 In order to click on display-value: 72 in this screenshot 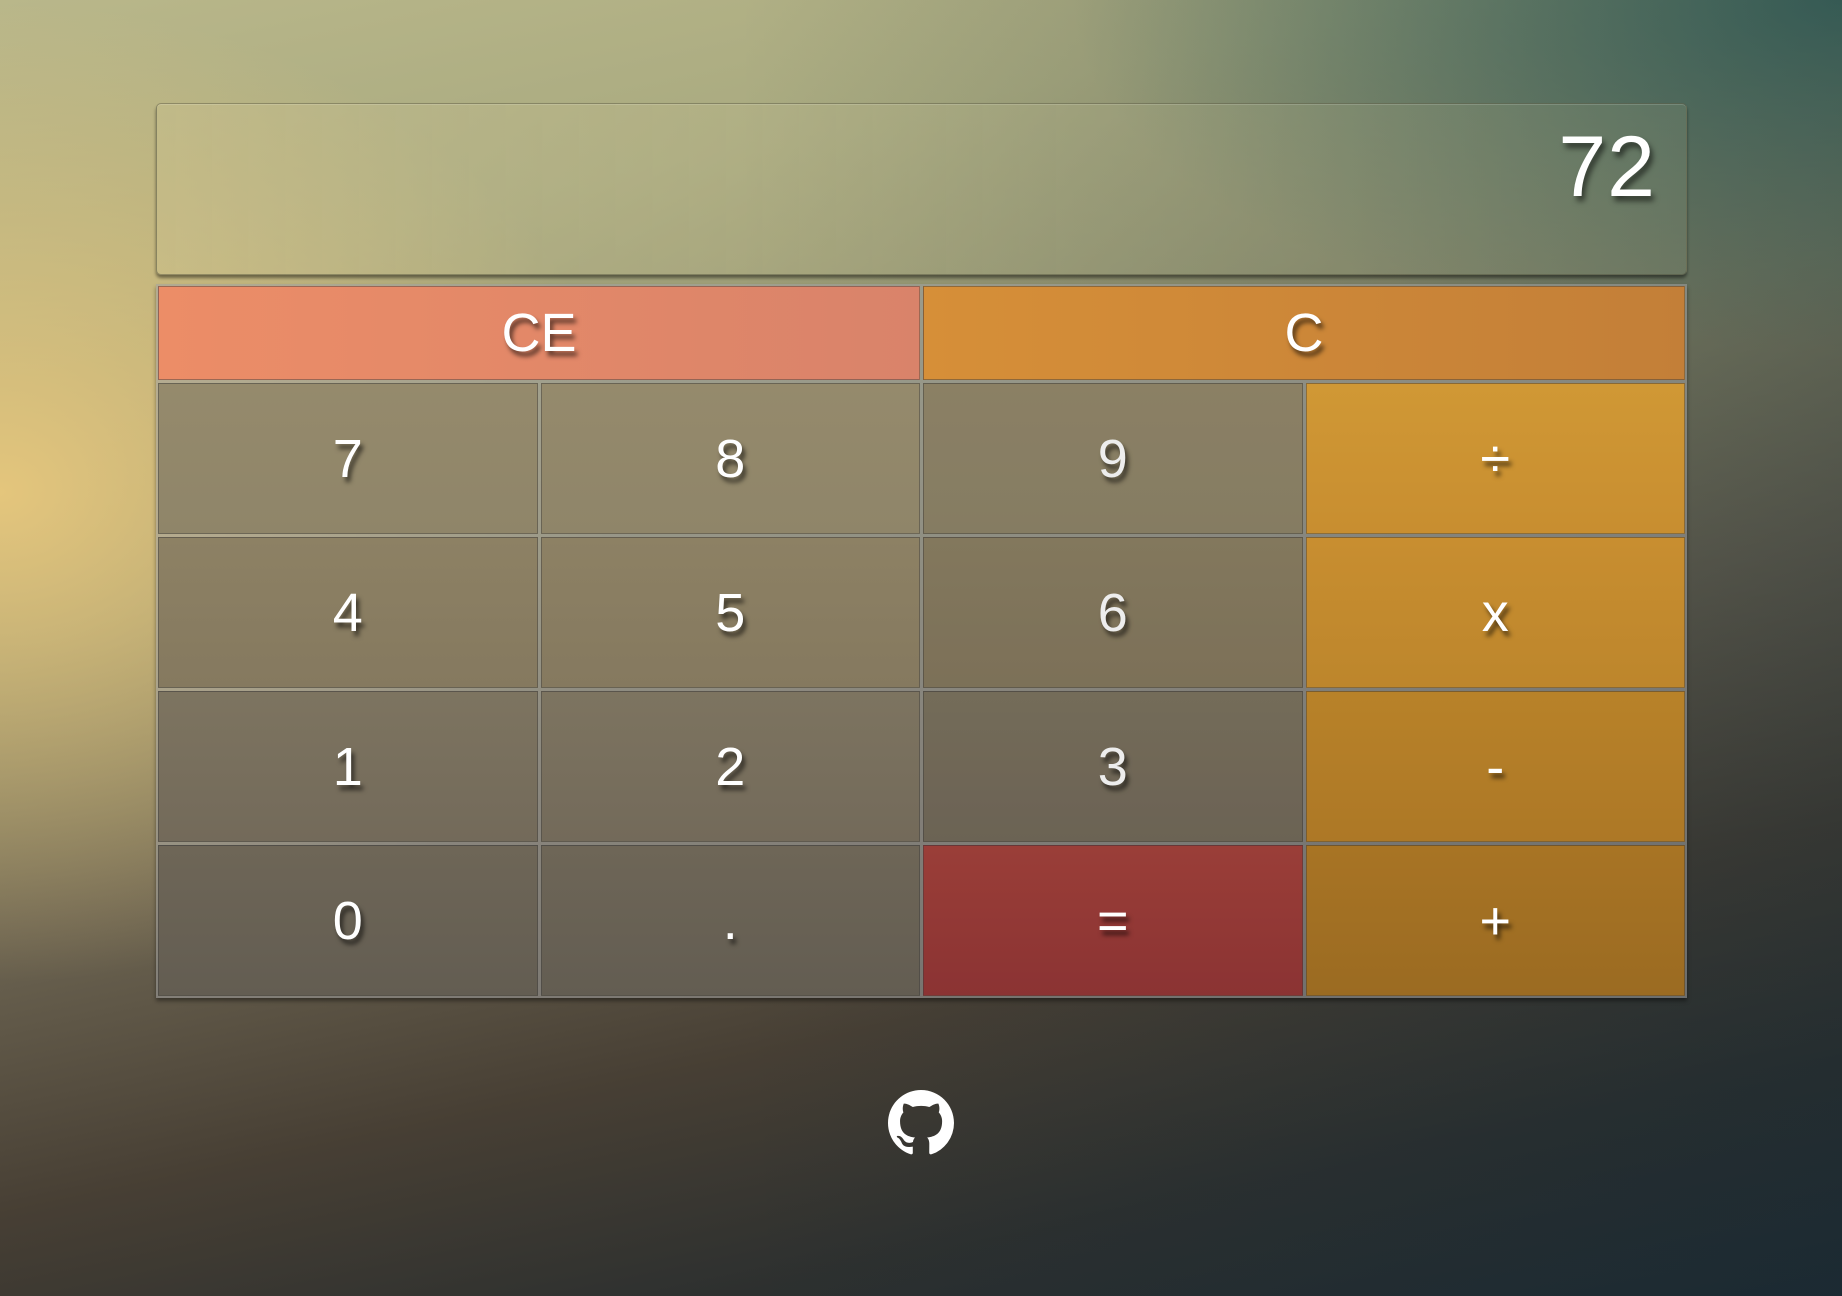, I will do `click(1607, 167)`.